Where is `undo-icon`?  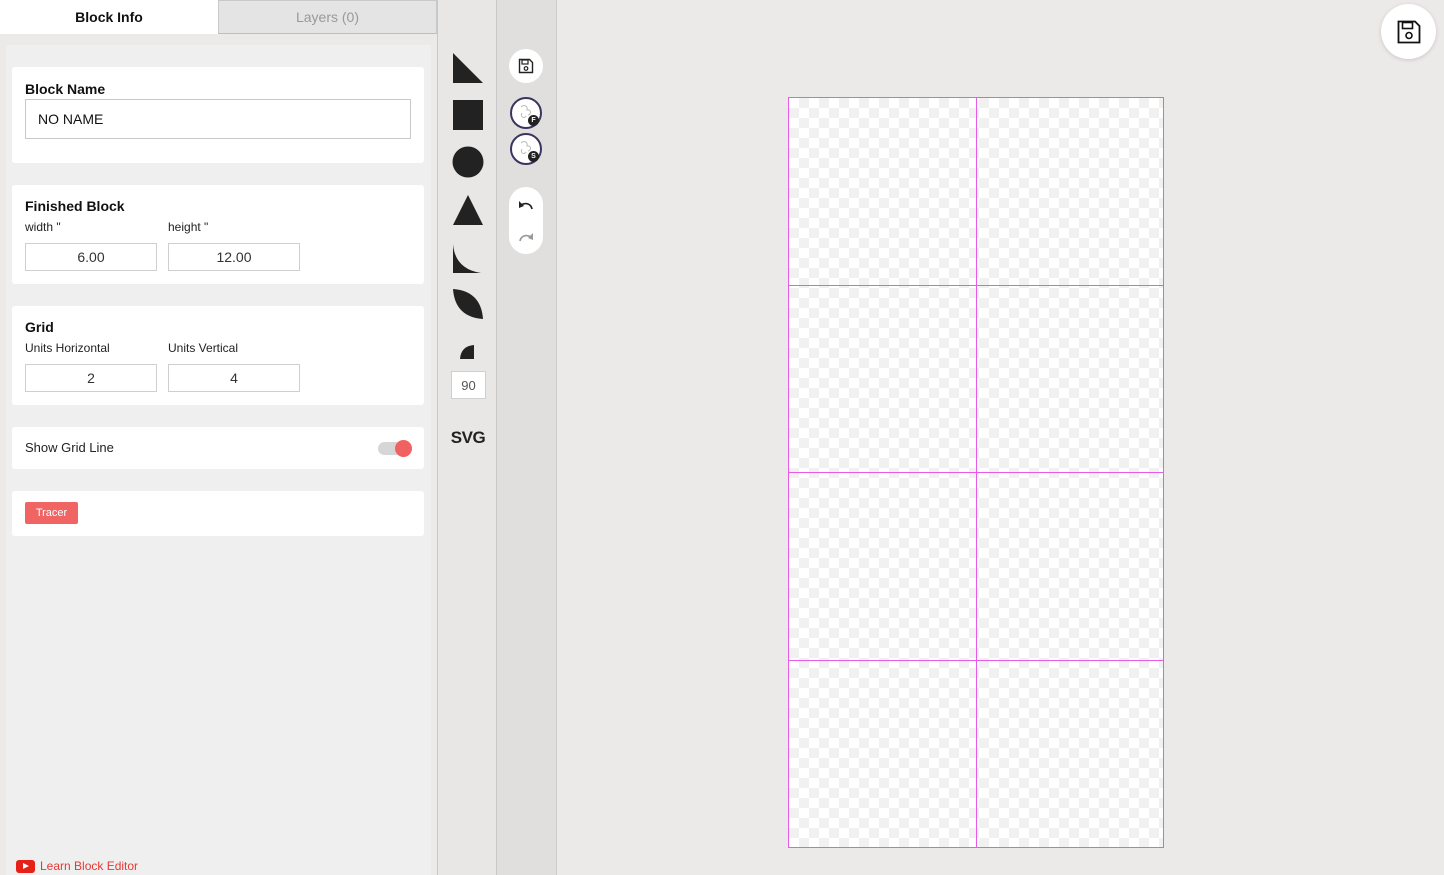
undo-icon is located at coordinates (526, 205).